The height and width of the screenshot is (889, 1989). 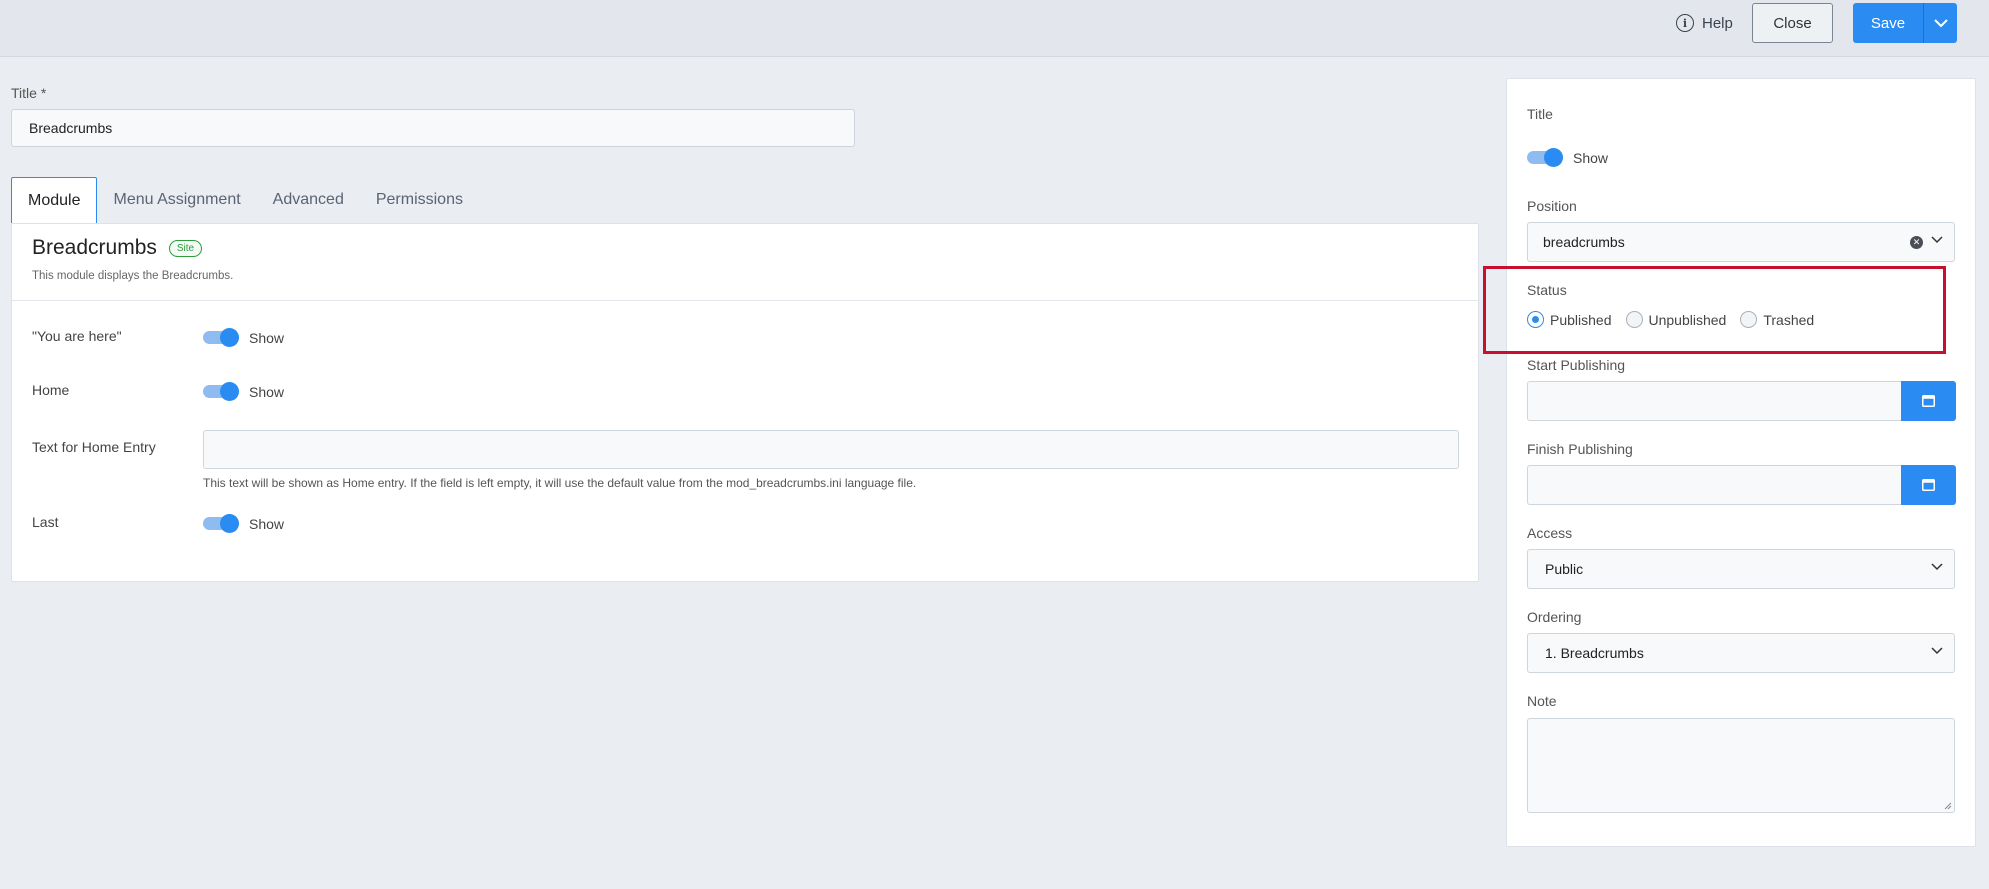 I want to click on help-label: Help, so click(x=1717, y=23).